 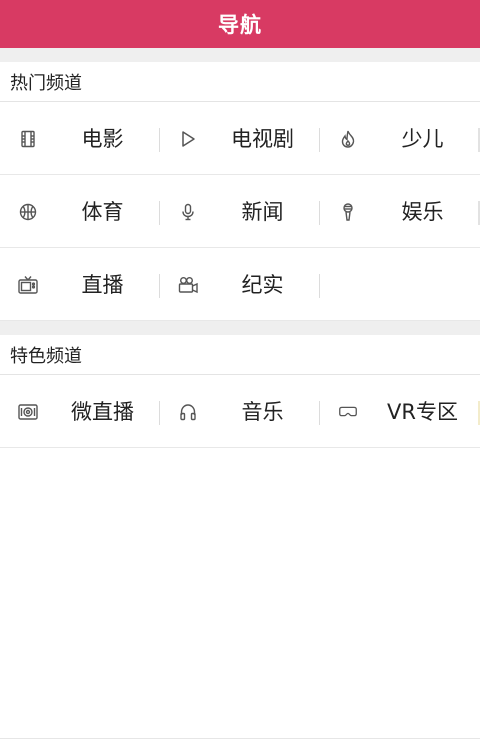 What do you see at coordinates (102, 285) in the screenshot?
I see `channel-label: 直播` at bounding box center [102, 285].